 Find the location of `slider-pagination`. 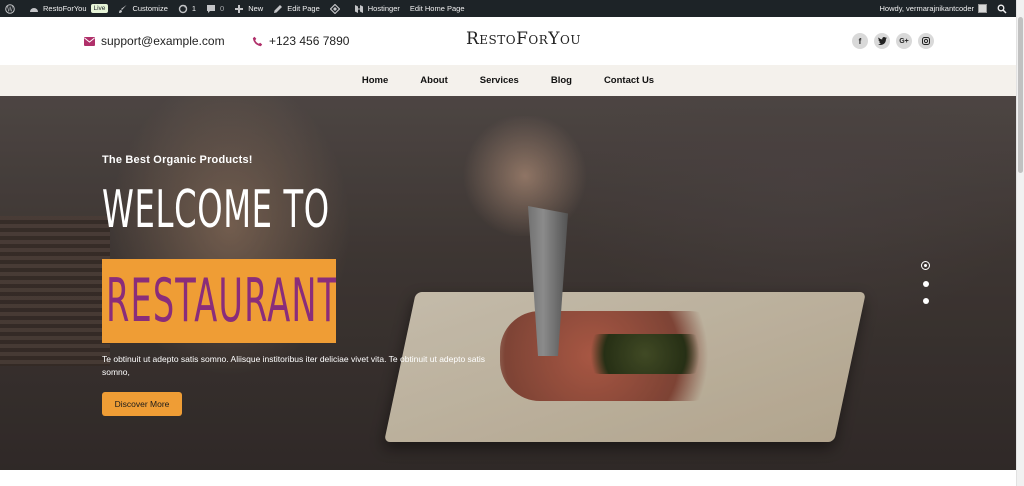

slider-pagination is located at coordinates (925, 282).